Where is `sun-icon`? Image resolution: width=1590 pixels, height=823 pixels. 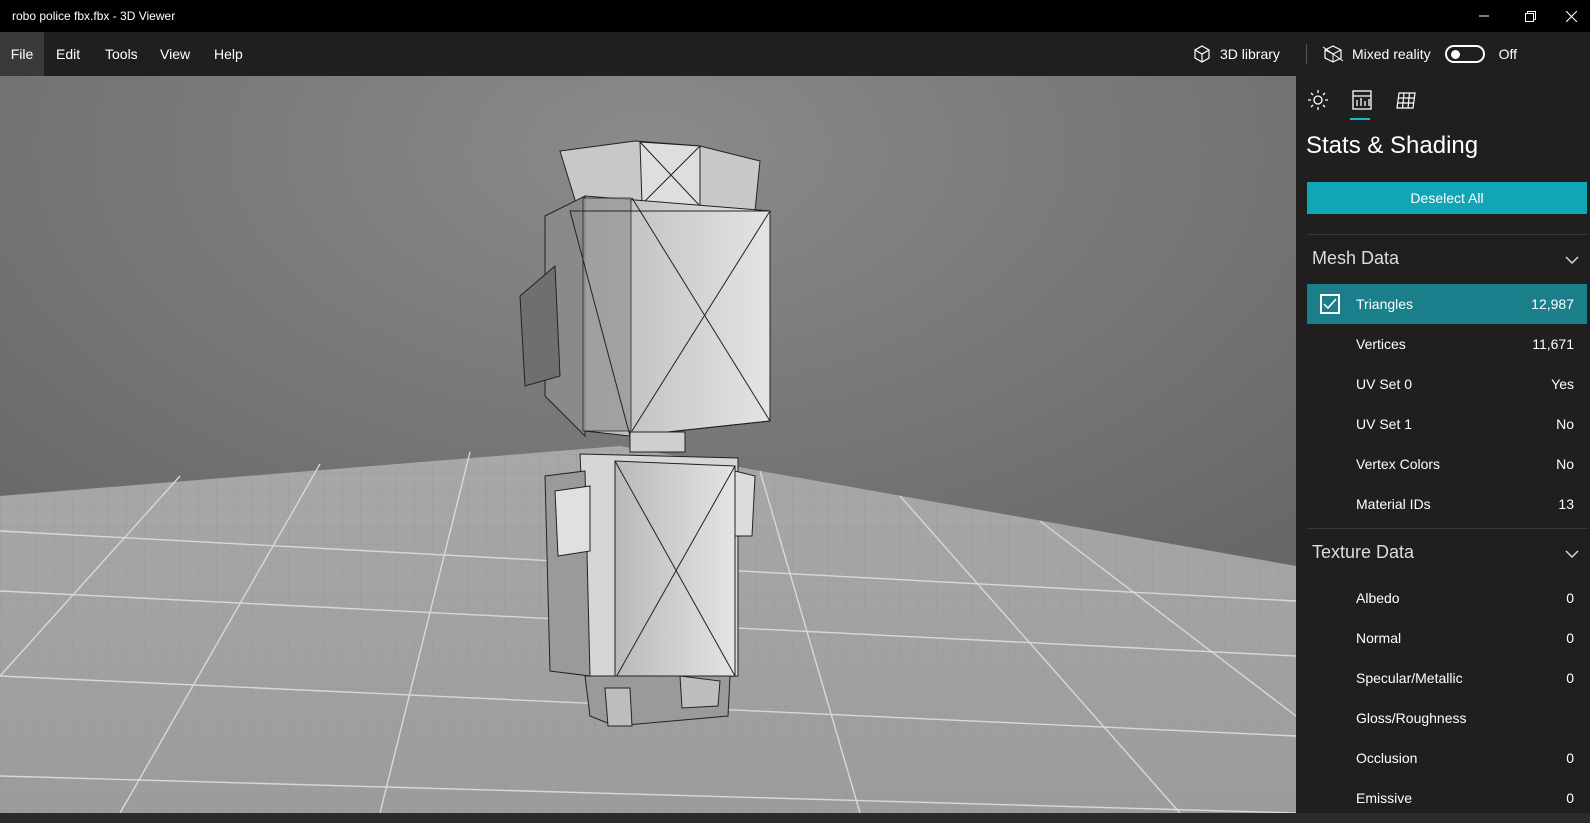
sun-icon is located at coordinates (1318, 100).